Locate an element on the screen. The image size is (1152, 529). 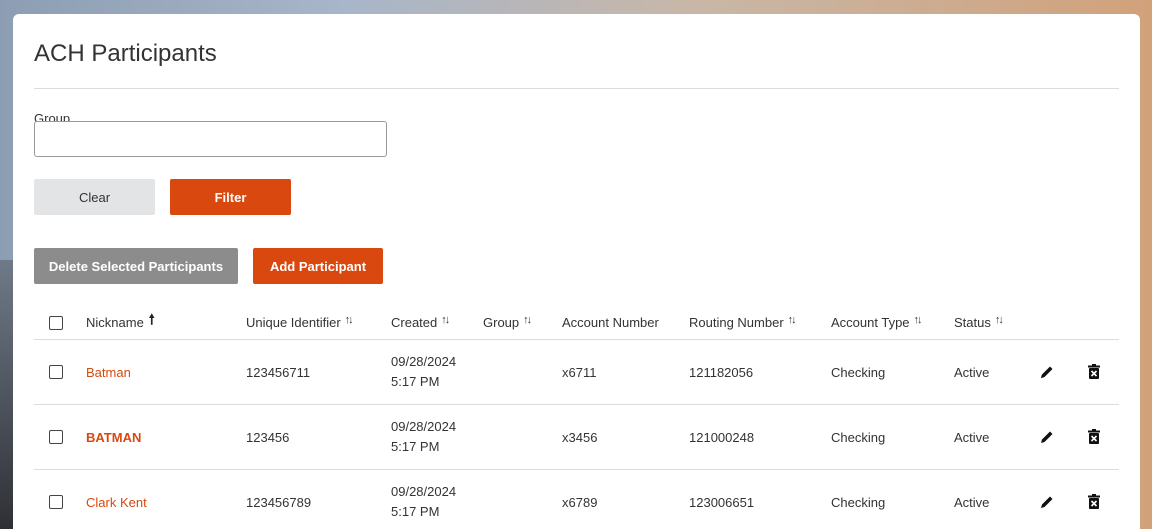
header-account-type-label: Account Type is located at coordinates (870, 322).